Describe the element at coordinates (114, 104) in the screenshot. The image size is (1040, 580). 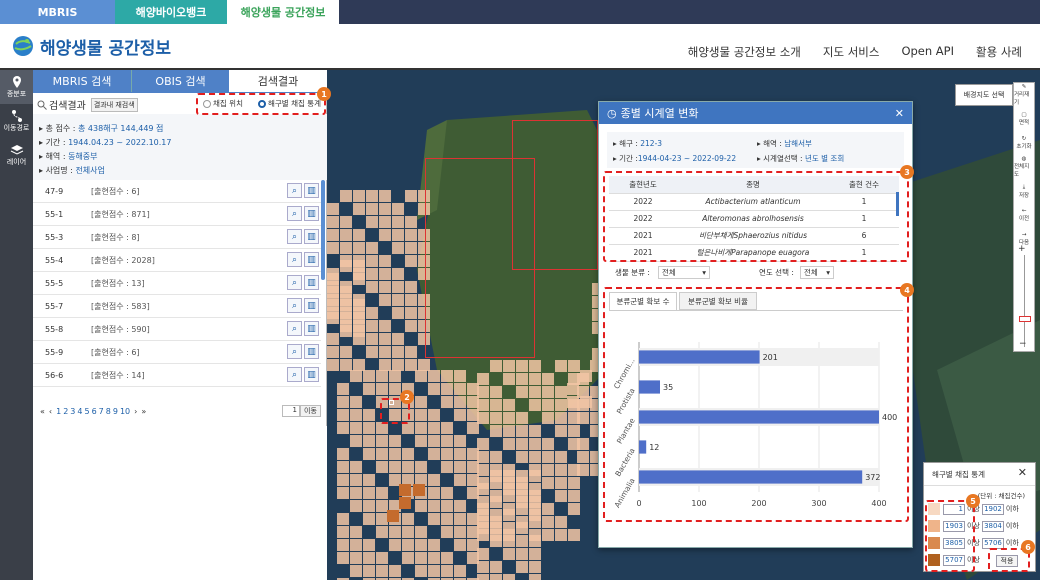
I see `refine-search-button: 결과내 재검색` at that location.